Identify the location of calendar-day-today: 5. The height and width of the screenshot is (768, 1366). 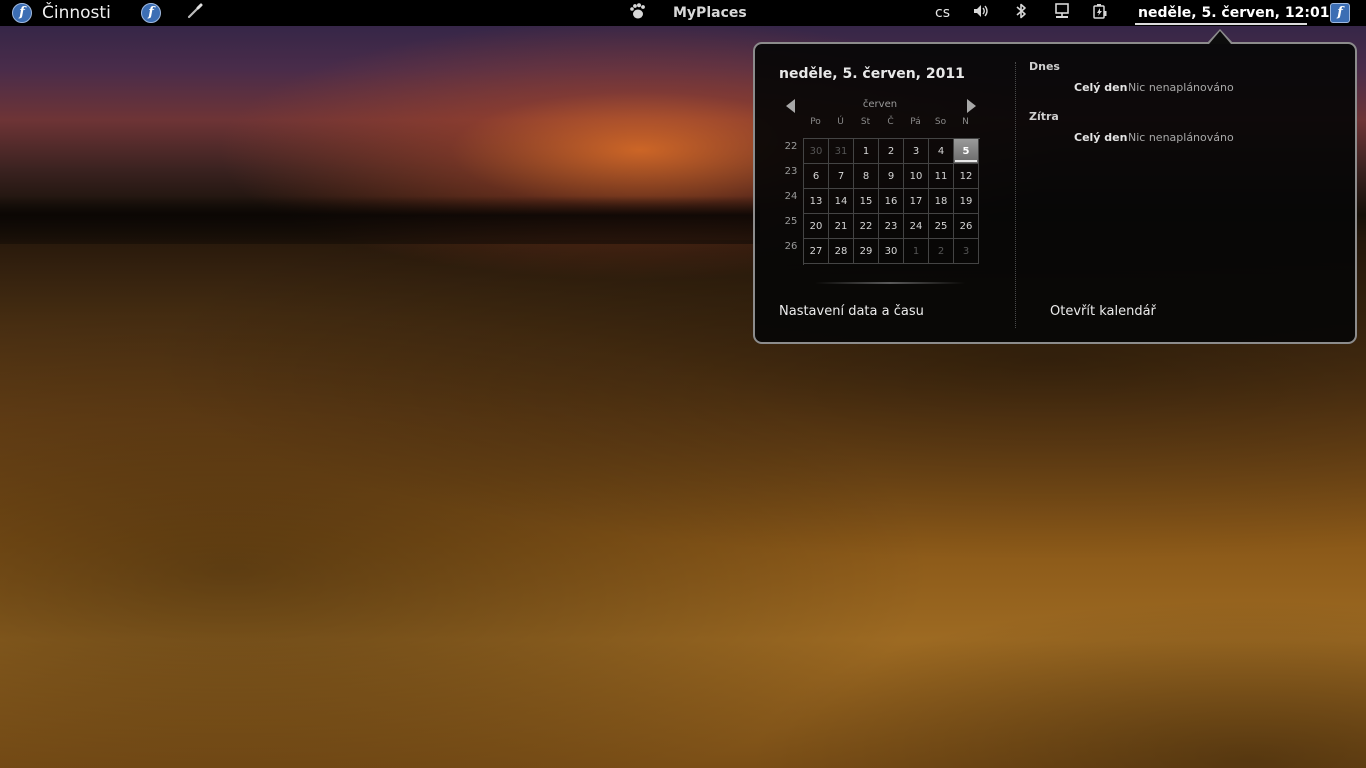
(966, 151).